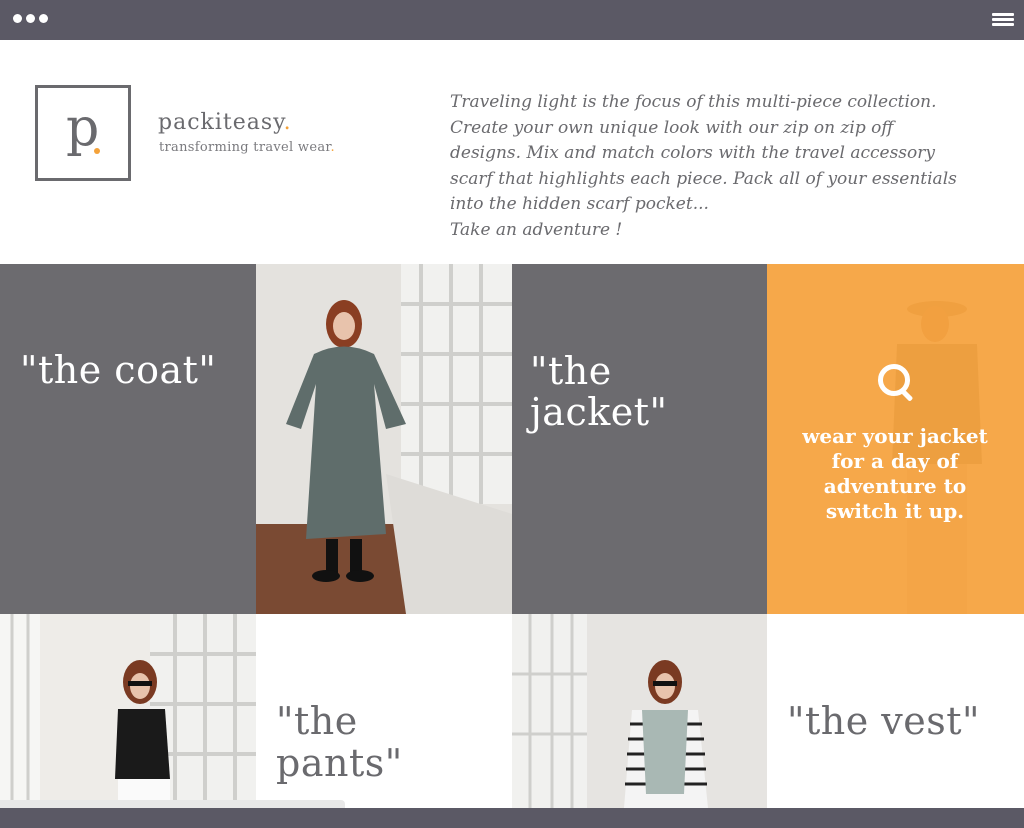  I want to click on vest-model-image, so click(639, 711).